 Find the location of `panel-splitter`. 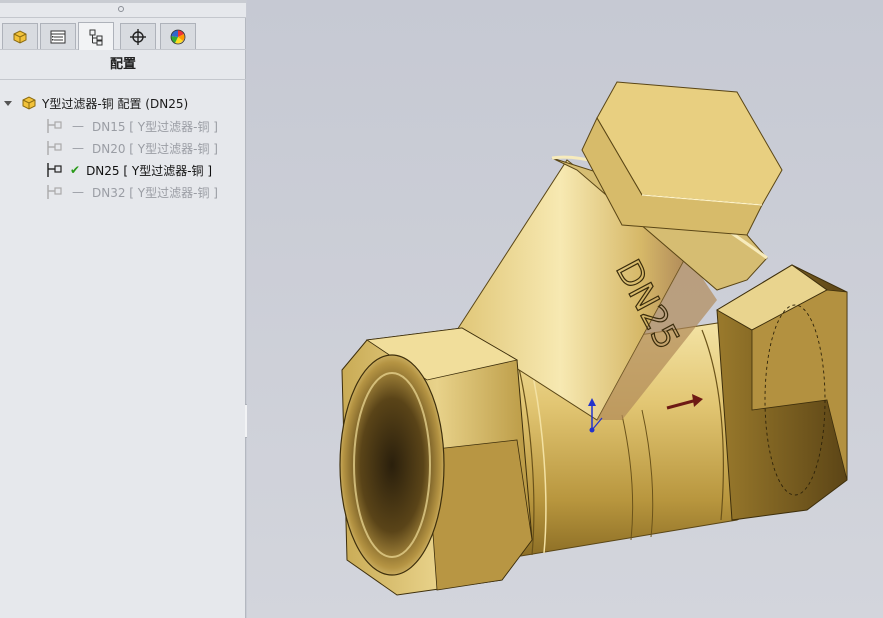

panel-splitter is located at coordinates (123, 9).